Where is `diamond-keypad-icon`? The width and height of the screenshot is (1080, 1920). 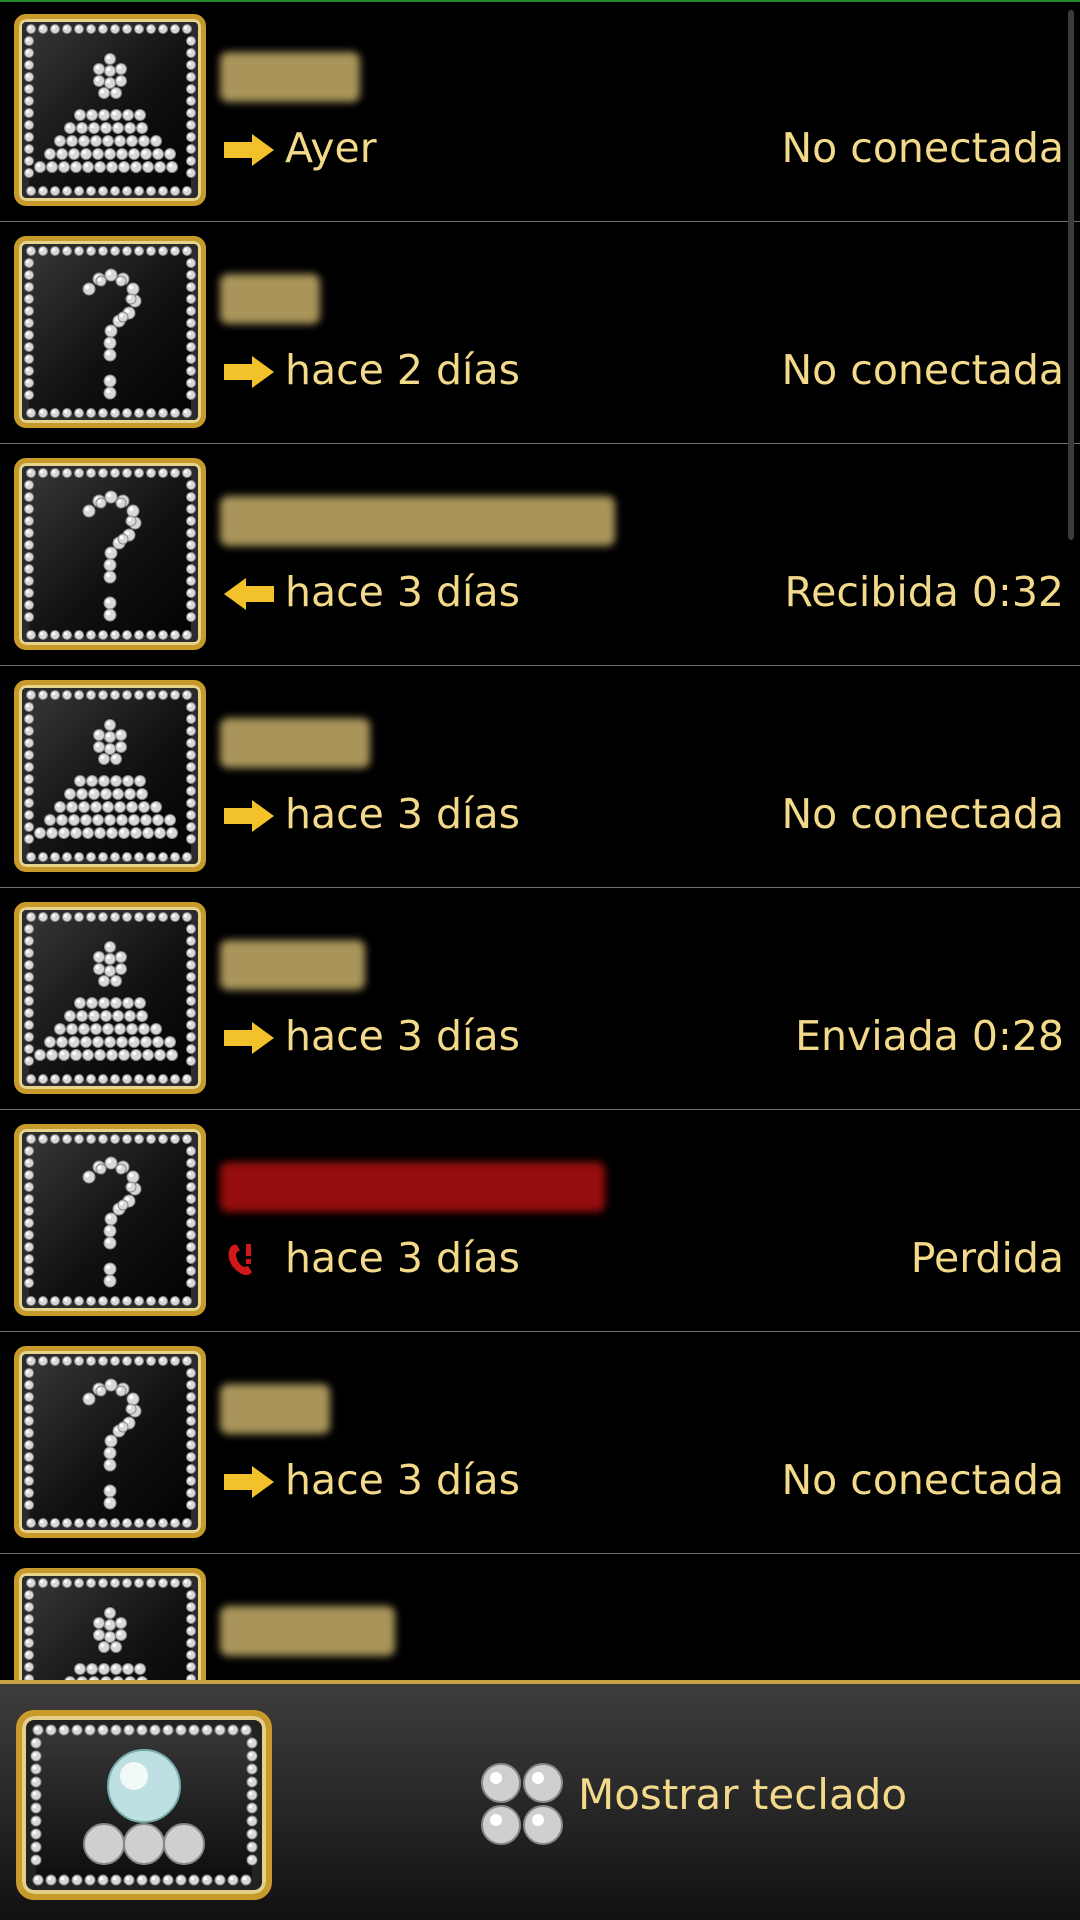 diamond-keypad-icon is located at coordinates (144, 1805).